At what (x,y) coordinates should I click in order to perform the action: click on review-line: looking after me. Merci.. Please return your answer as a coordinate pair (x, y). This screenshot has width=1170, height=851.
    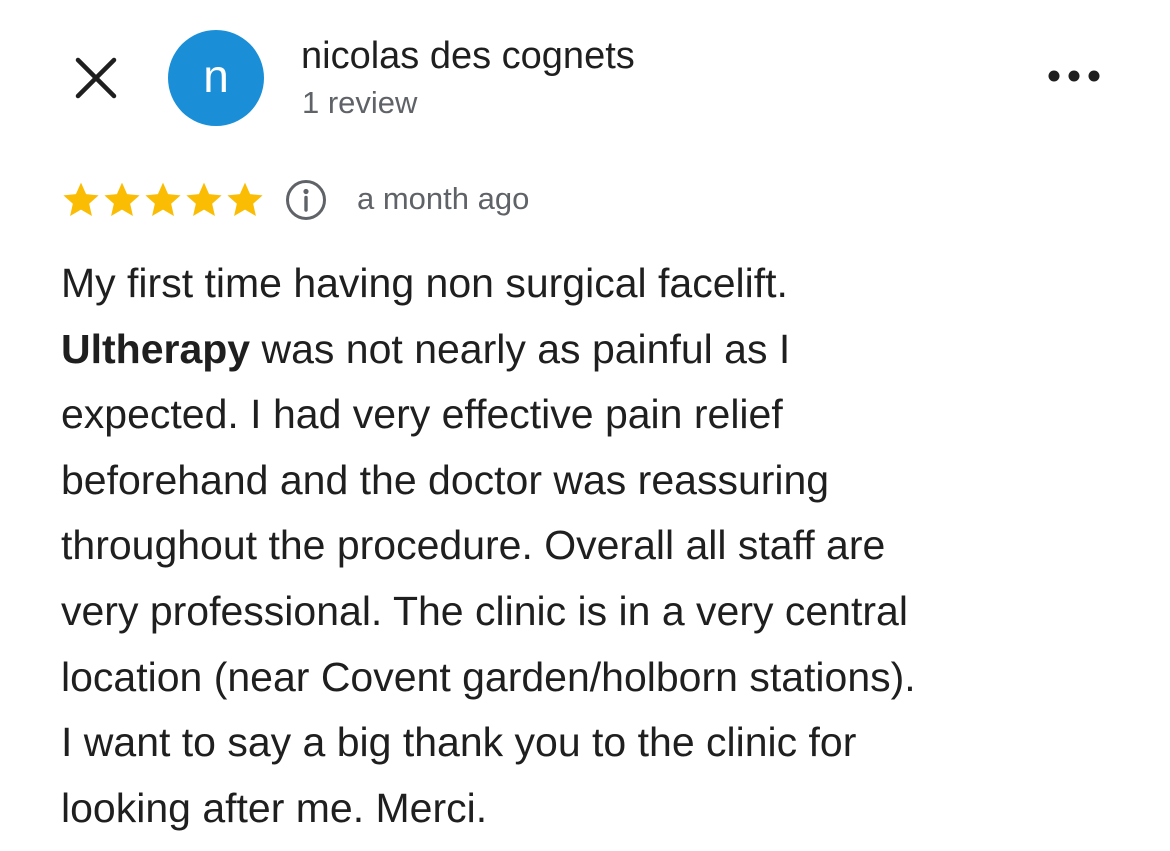
    Looking at the image, I should click on (274, 807).